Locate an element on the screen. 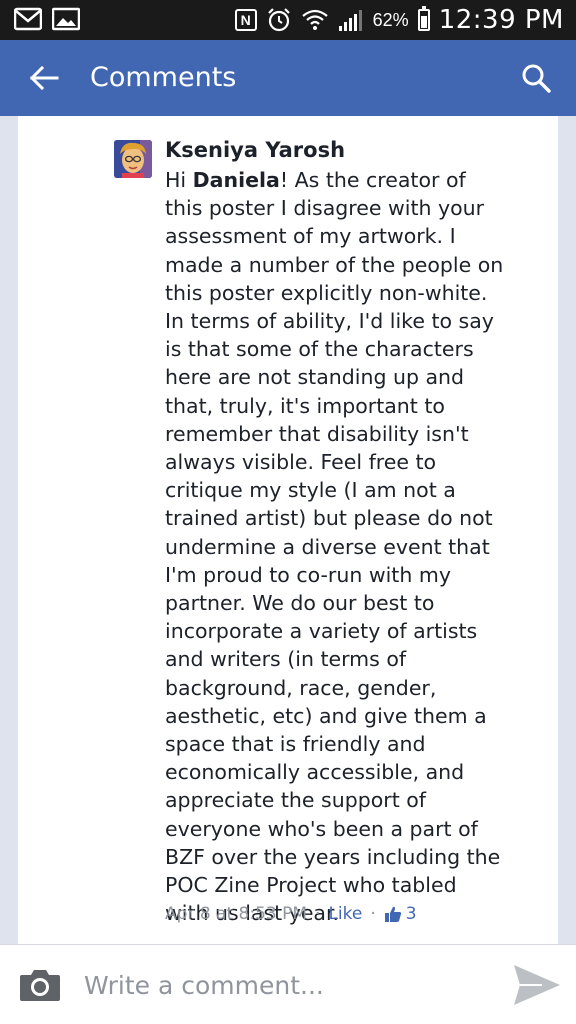  gallery-icon is located at coordinates (66, 19).